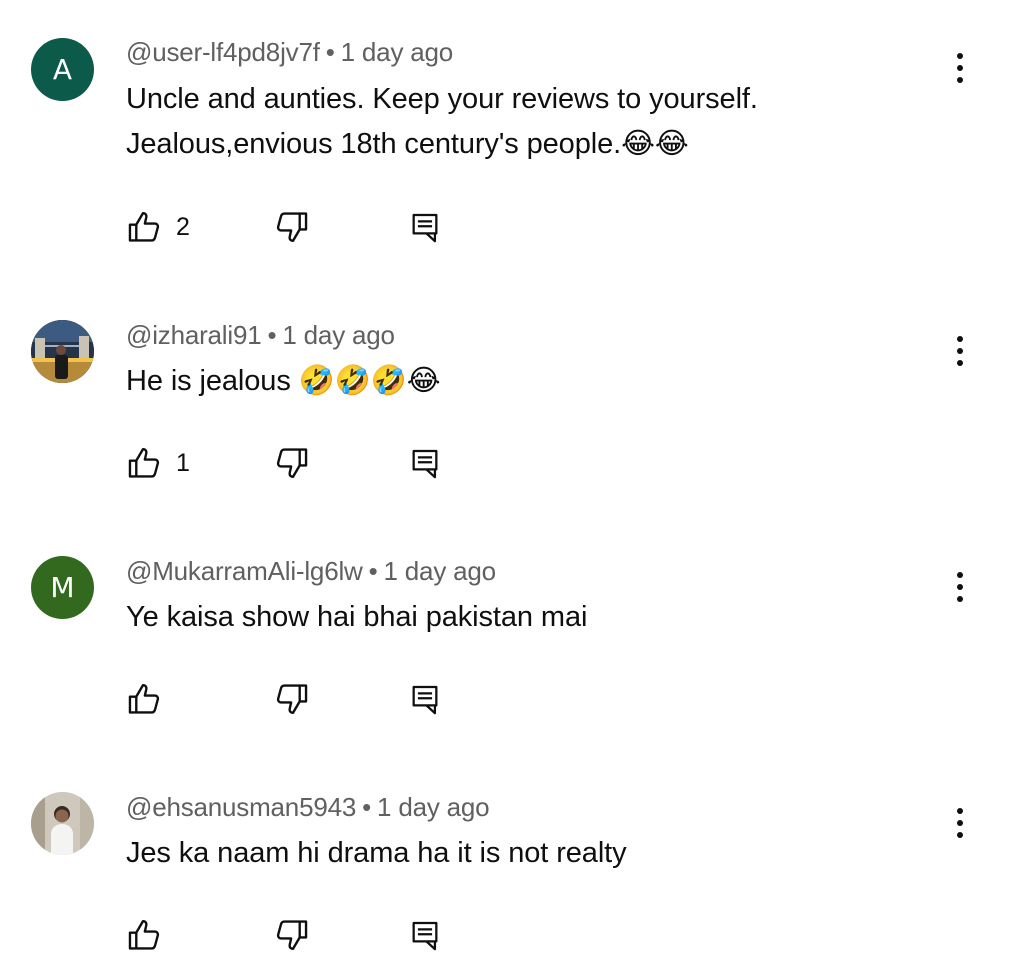 The height and width of the screenshot is (972, 1024). I want to click on comment-actions: 1, so click(326, 463).